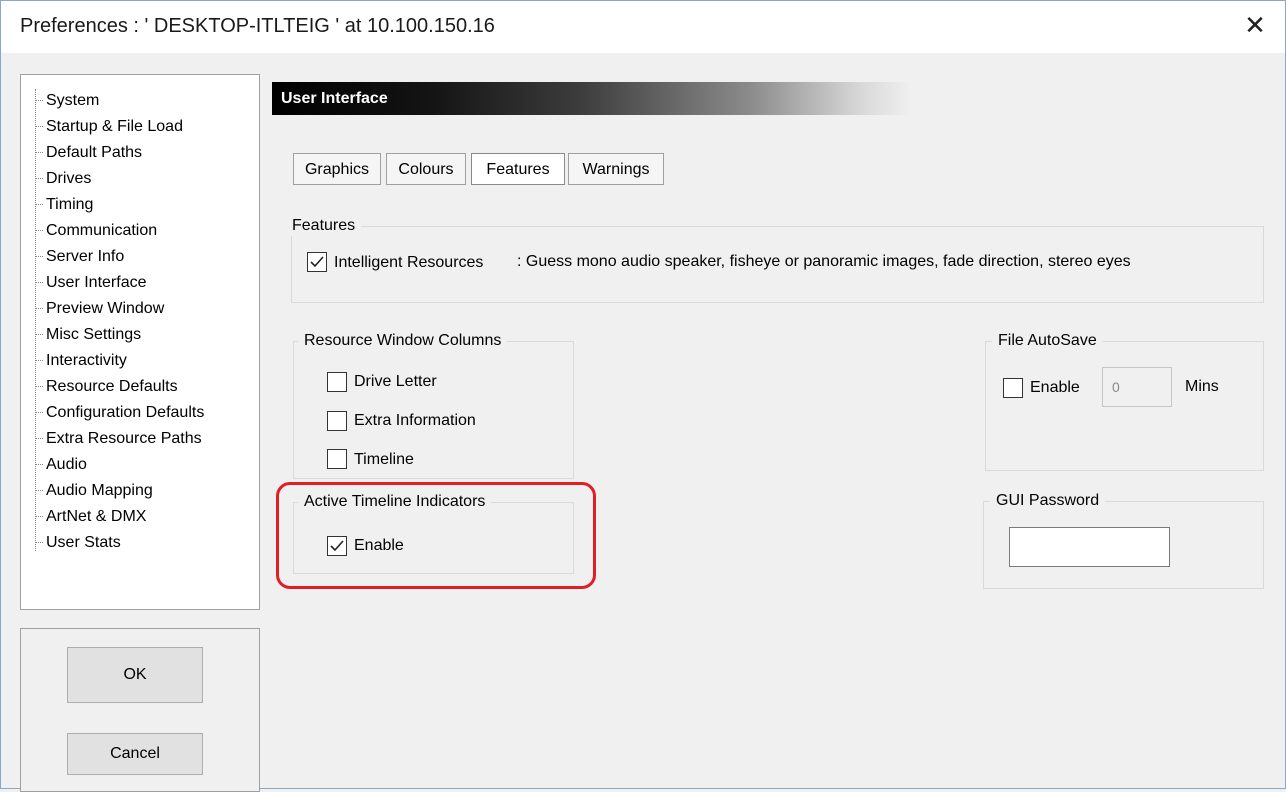 The image size is (1286, 792). Describe the element at coordinates (90, 517) in the screenshot. I see `sidebar-item-artnet-dmx: ArtNet & DMX` at that location.